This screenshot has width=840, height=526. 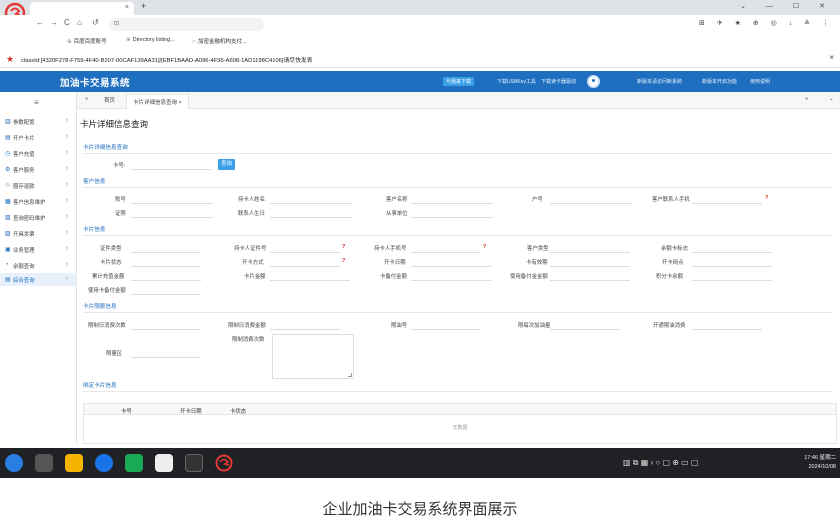 I want to click on column-header: 开卡日期, so click(x=191, y=411).